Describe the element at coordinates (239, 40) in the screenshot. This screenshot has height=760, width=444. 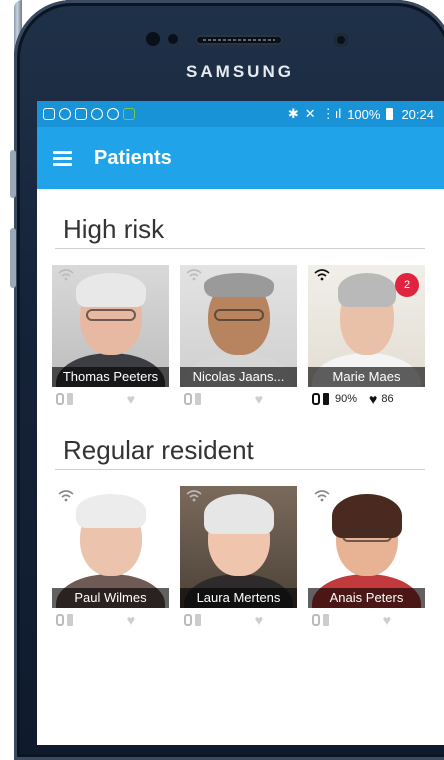
I see `earpiece-speaker` at that location.